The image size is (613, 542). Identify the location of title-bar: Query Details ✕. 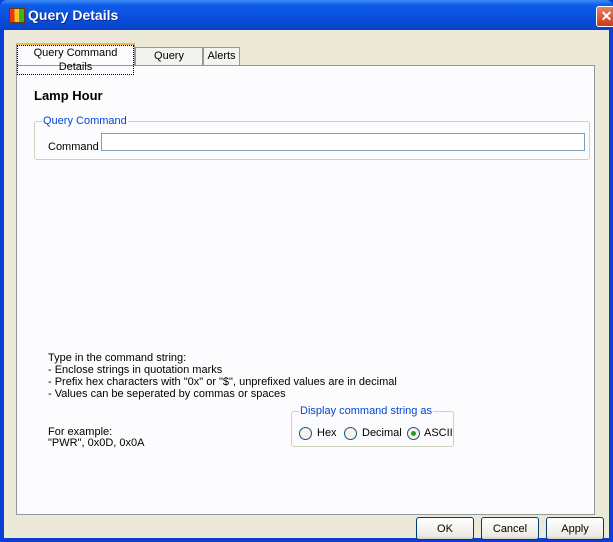
(306, 15).